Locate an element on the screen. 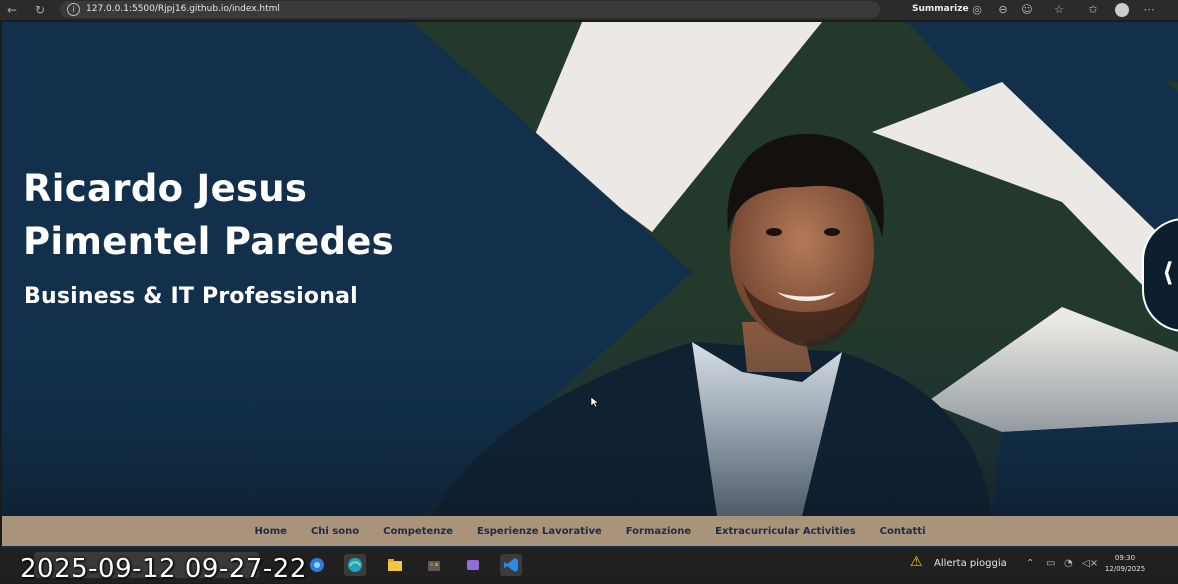 The width and height of the screenshot is (1178, 584). emoji-icon: ☺ is located at coordinates (1027, 10).